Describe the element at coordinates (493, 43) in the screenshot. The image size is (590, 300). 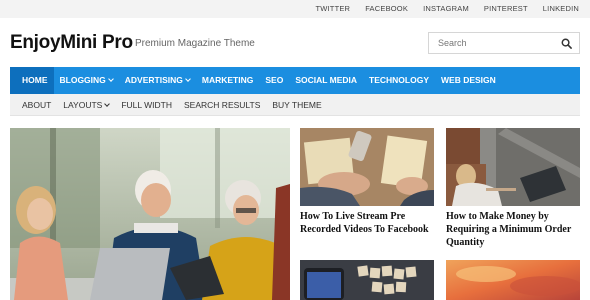
I see `search-input` at that location.